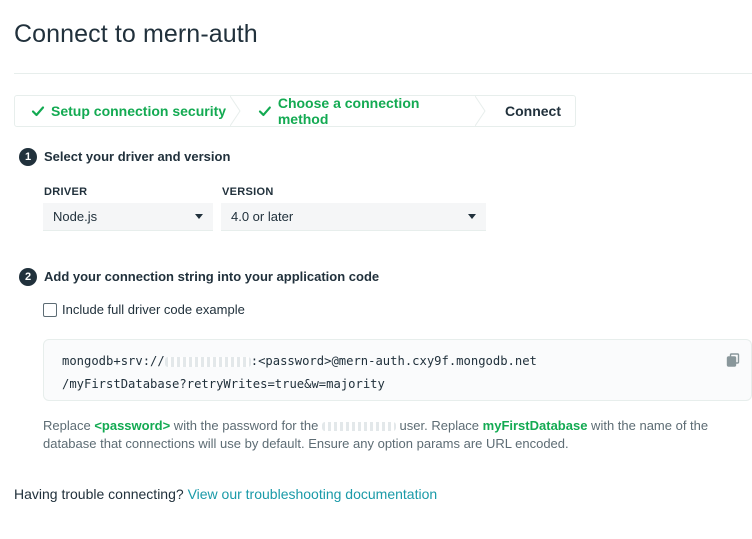  I want to click on copy-icon, so click(733, 360).